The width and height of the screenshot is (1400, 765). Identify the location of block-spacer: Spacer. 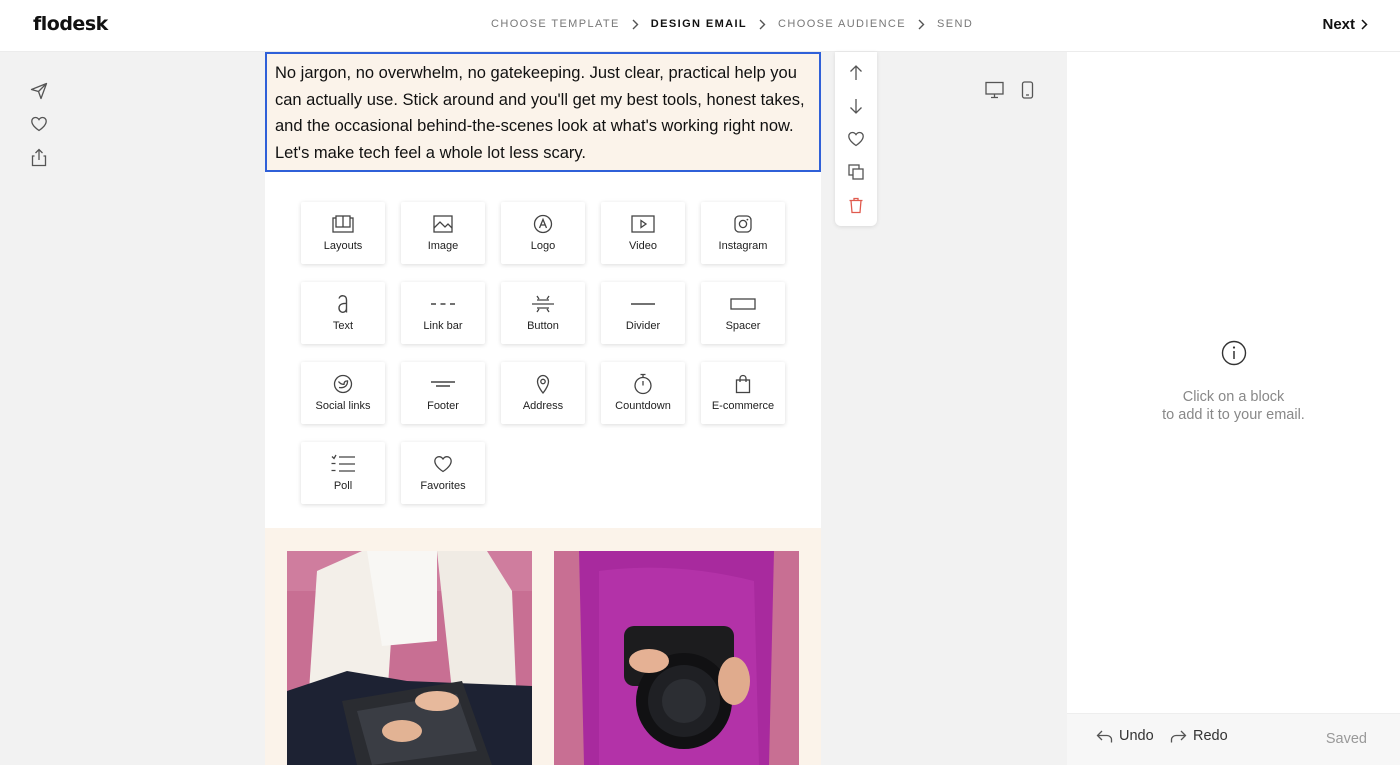
(743, 313).